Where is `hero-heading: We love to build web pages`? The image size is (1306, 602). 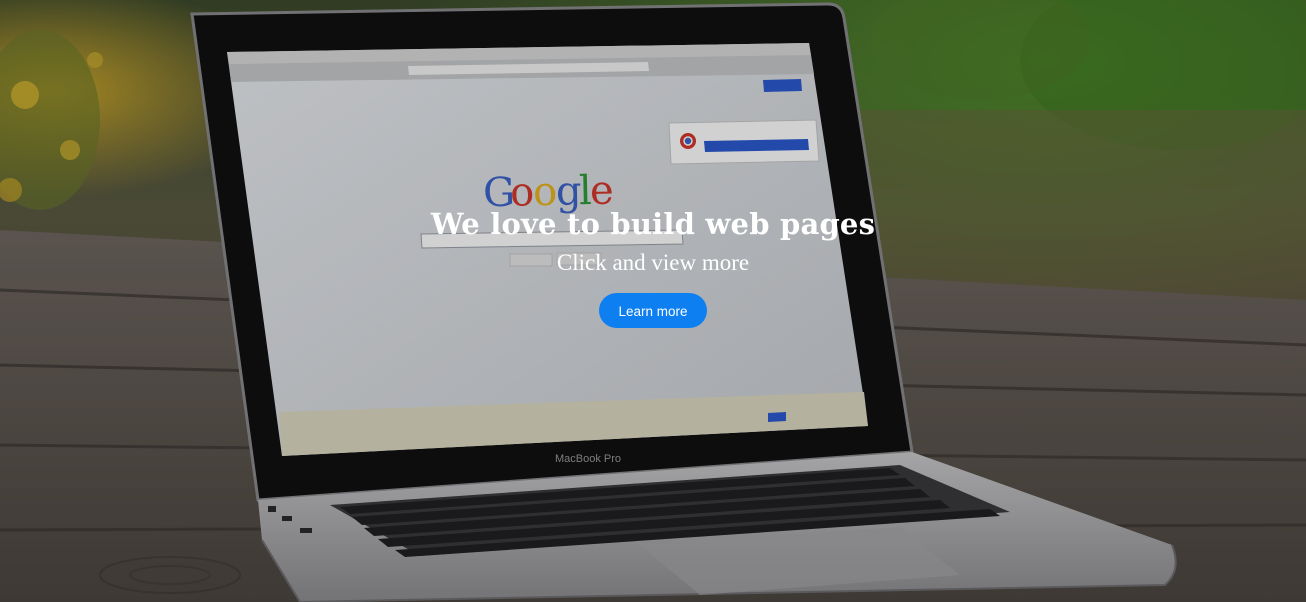
hero-heading: We love to build web pages is located at coordinates (653, 224).